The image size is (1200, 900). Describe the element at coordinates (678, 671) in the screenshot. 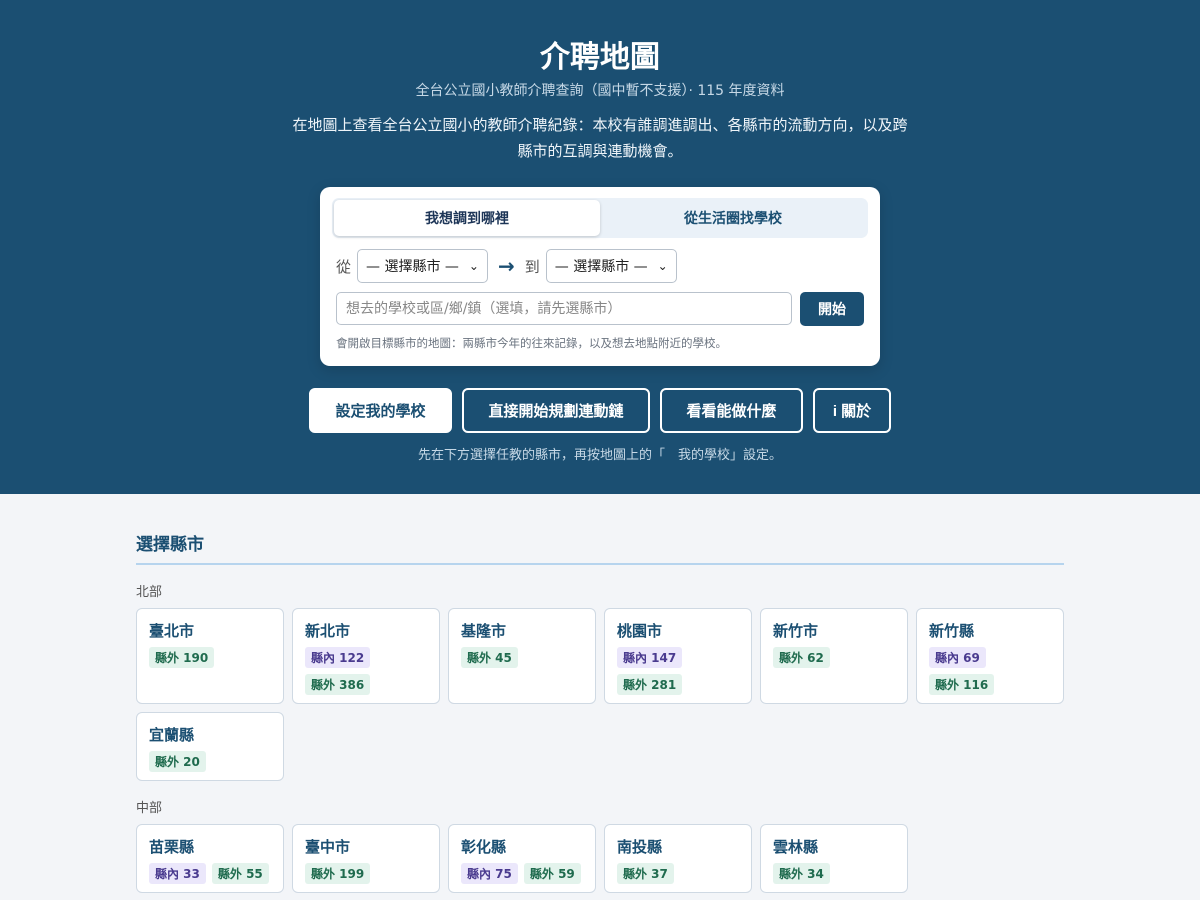

I see `county-badges: 縣內 147 縣外 281` at that location.